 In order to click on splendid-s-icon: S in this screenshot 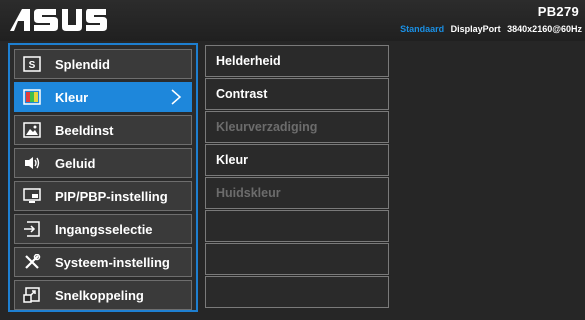, I will do `click(32, 64)`.